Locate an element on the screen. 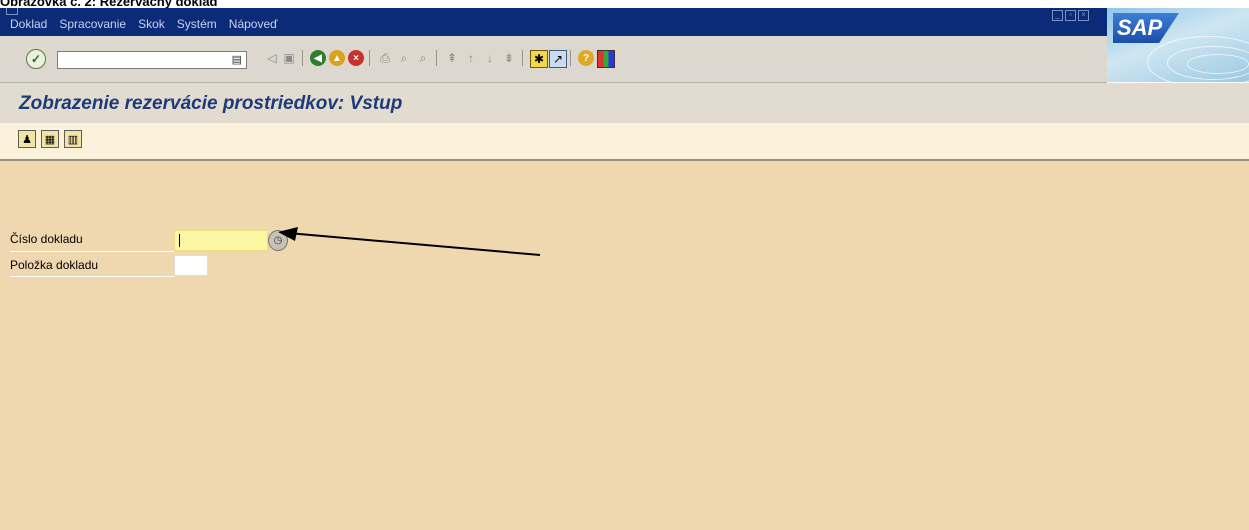 The image size is (1249, 530). find-icon: ⌕ is located at coordinates (404, 58).